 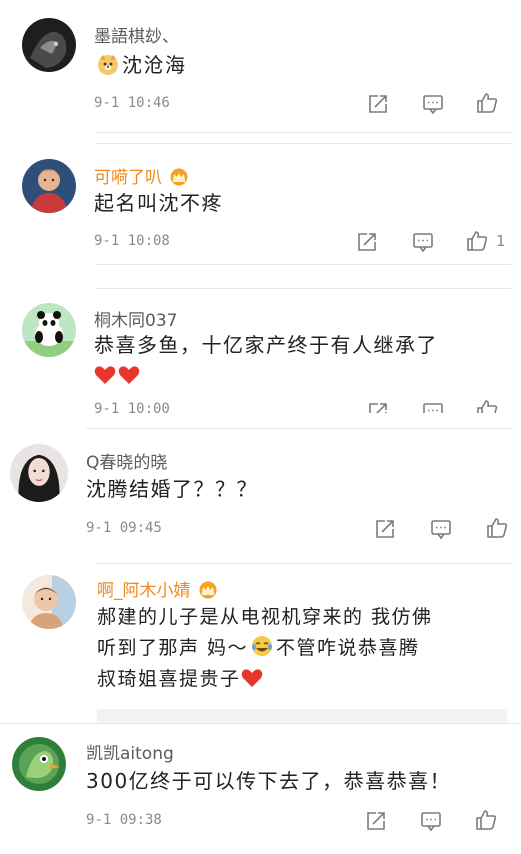 I want to click on like-count: 1, so click(x=501, y=241).